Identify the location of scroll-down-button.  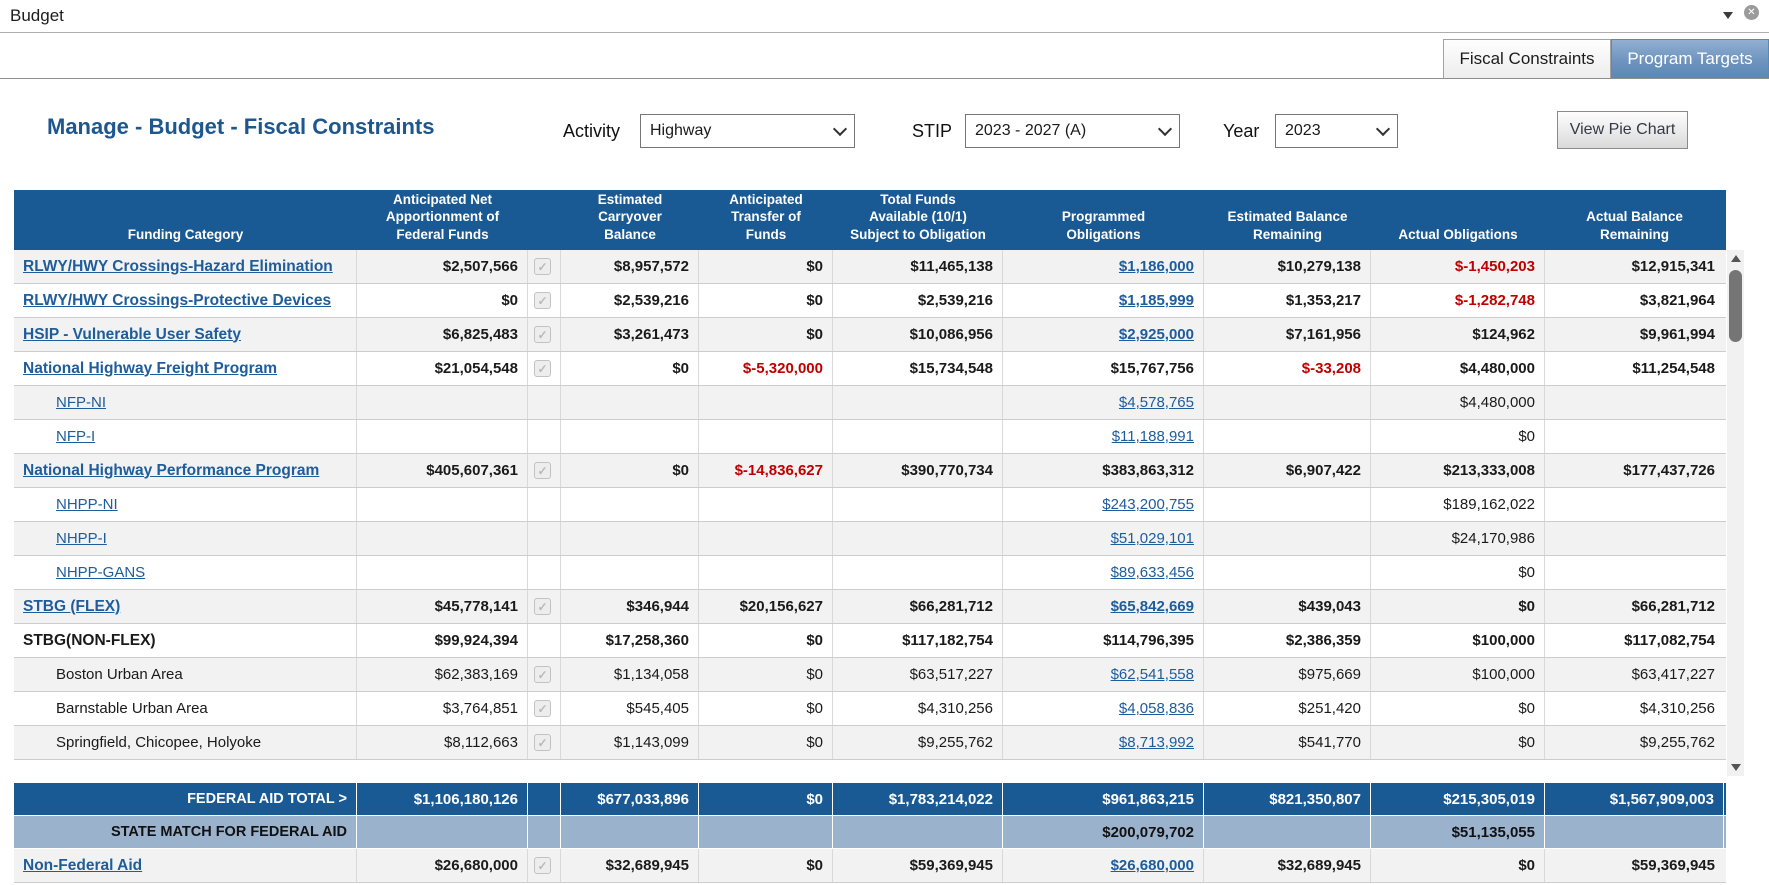
(1735, 767).